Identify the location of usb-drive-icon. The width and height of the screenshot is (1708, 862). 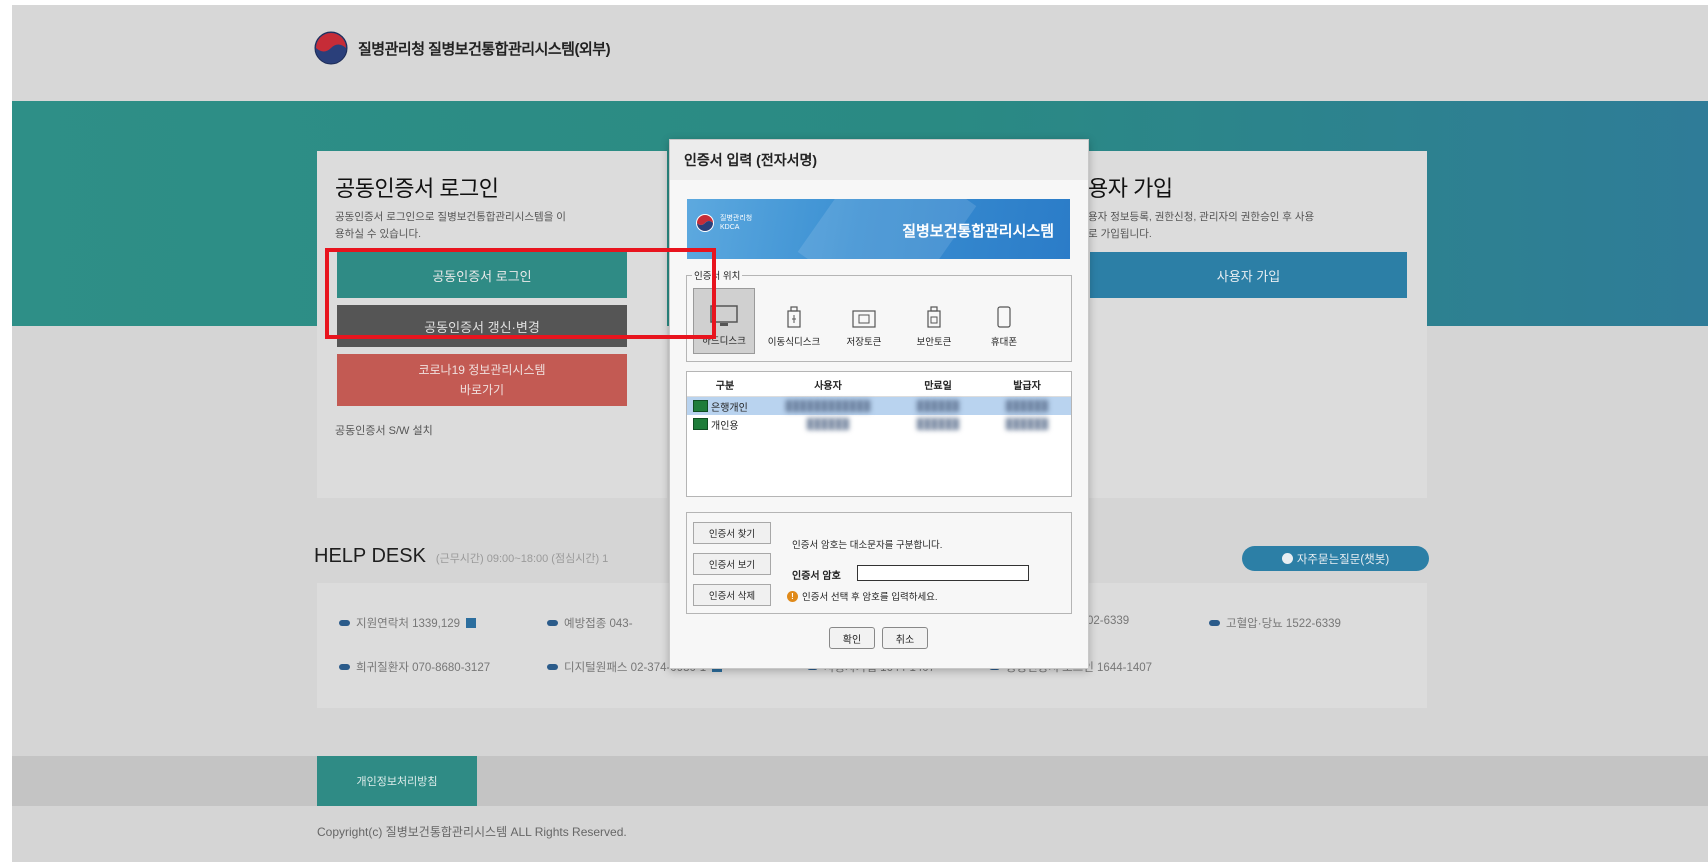
(794, 317).